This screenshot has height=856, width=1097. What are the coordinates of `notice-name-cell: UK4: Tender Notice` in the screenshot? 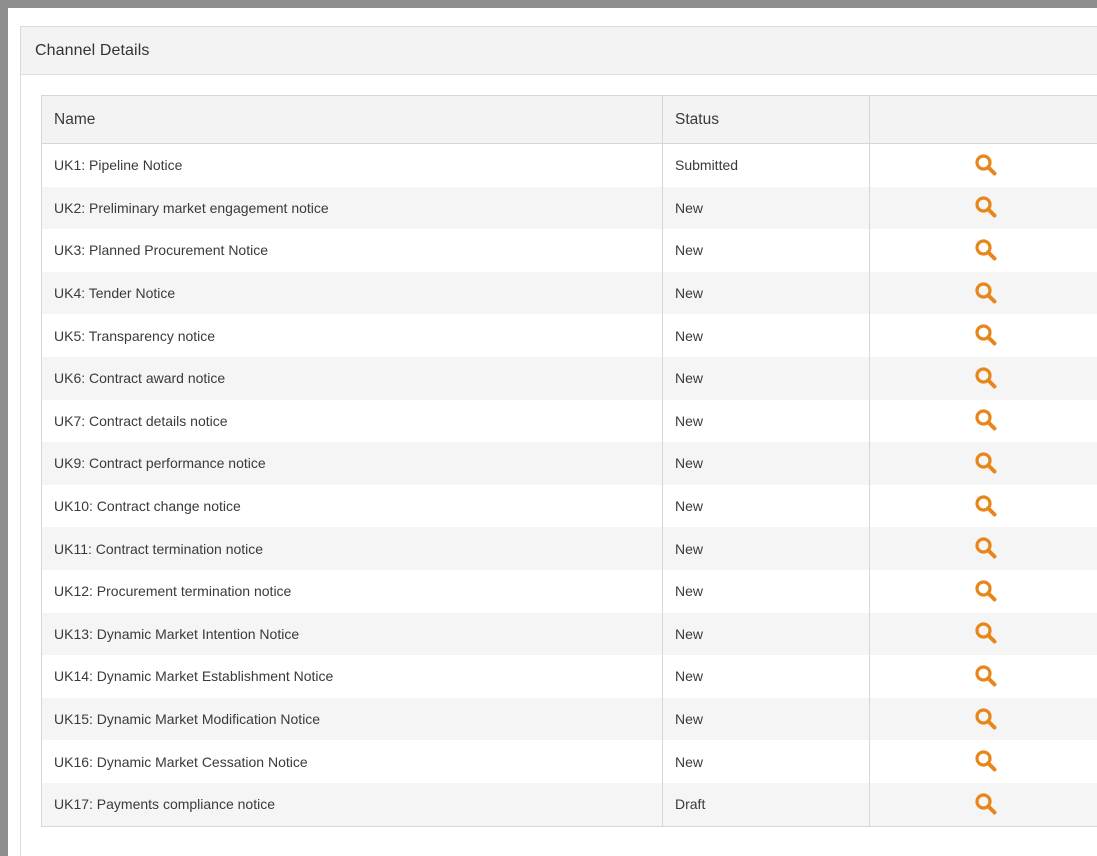 It's located at (352, 293).